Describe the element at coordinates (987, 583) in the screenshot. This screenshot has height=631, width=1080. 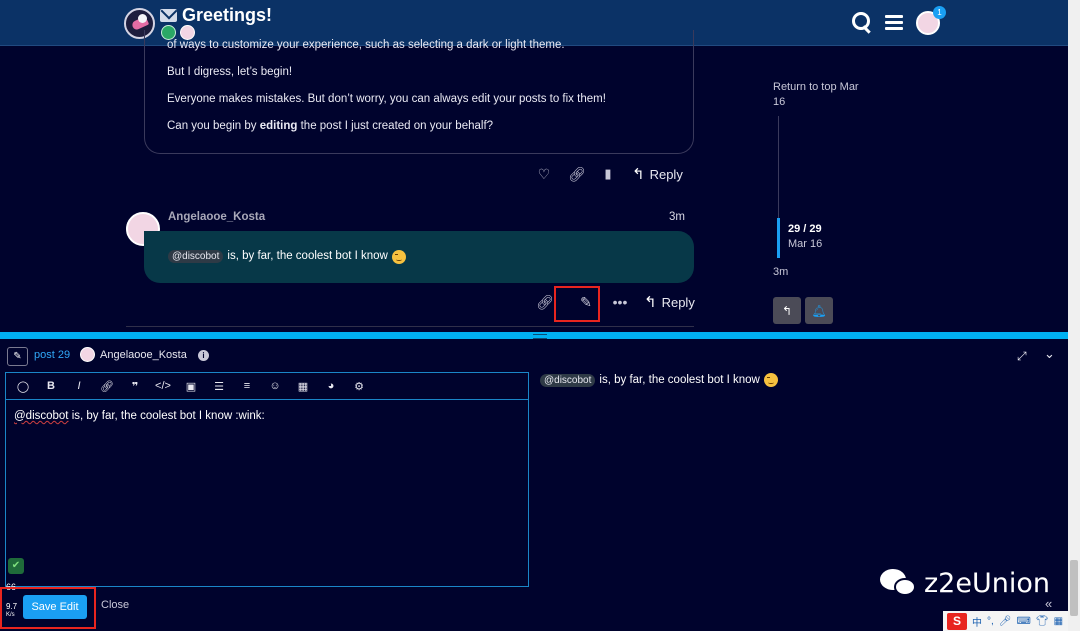
I see `watermark-text: z2eUnion` at that location.